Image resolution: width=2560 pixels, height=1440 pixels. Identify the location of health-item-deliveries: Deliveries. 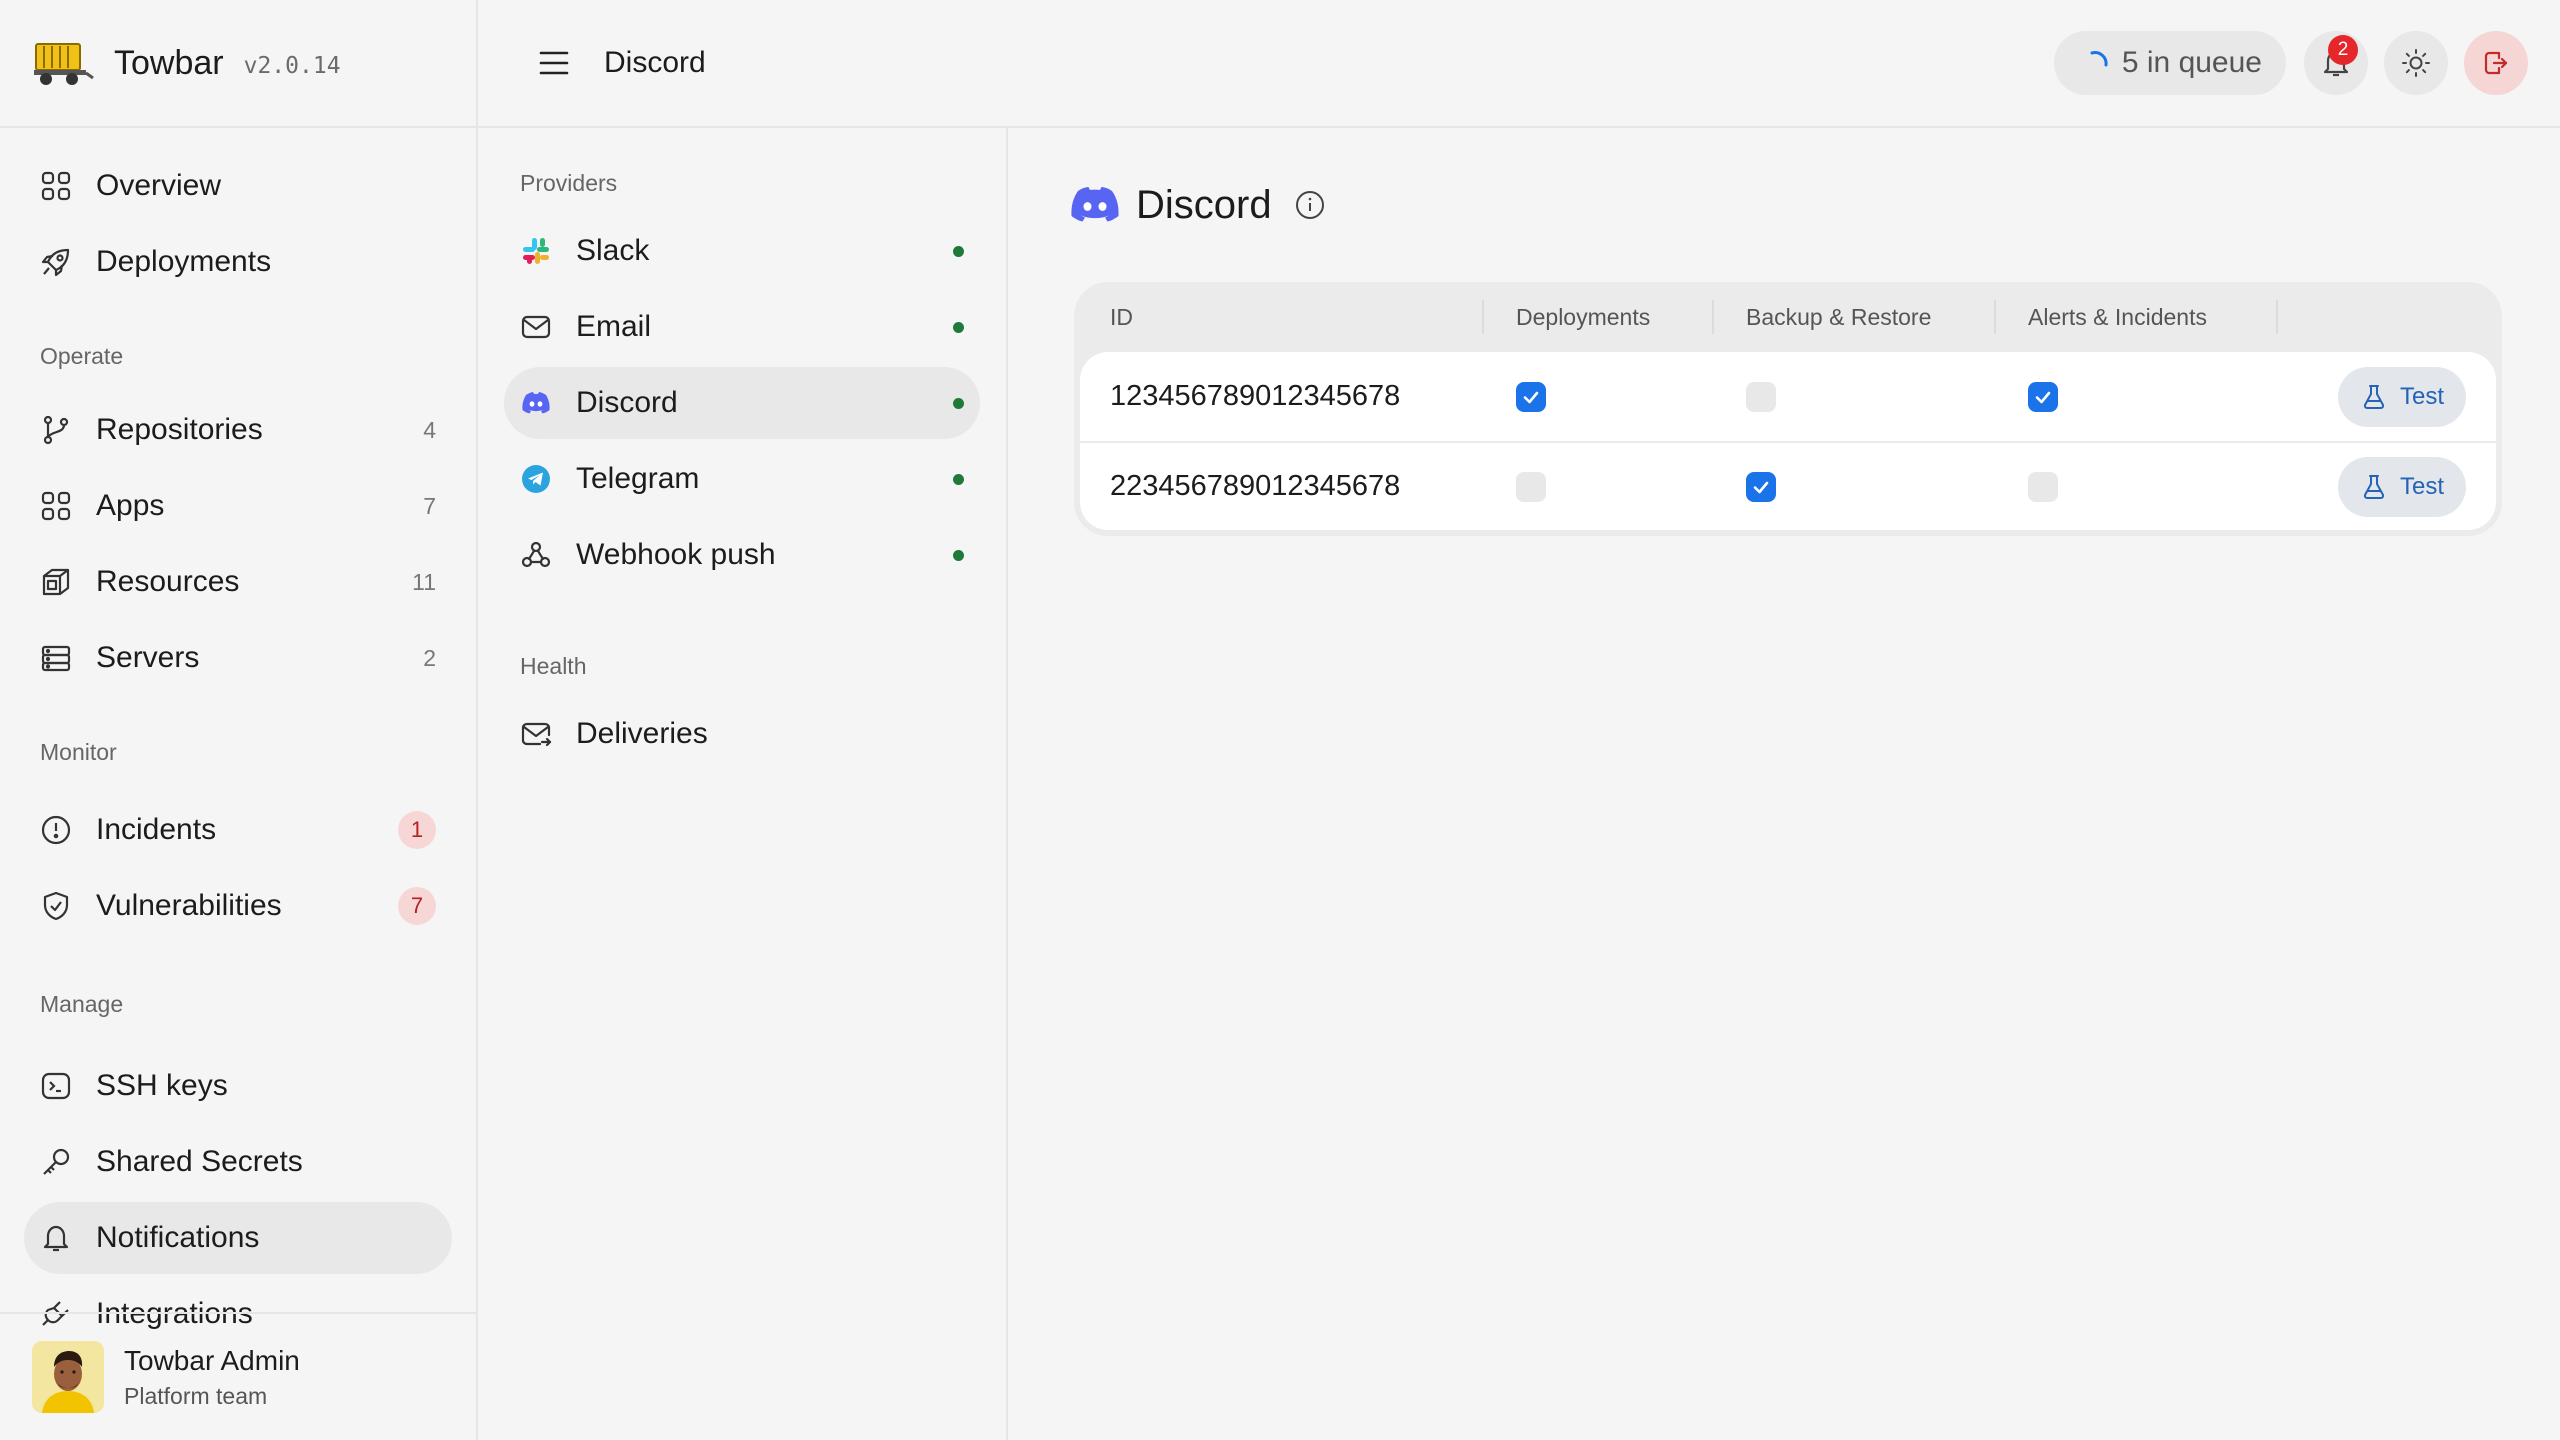
(742, 734).